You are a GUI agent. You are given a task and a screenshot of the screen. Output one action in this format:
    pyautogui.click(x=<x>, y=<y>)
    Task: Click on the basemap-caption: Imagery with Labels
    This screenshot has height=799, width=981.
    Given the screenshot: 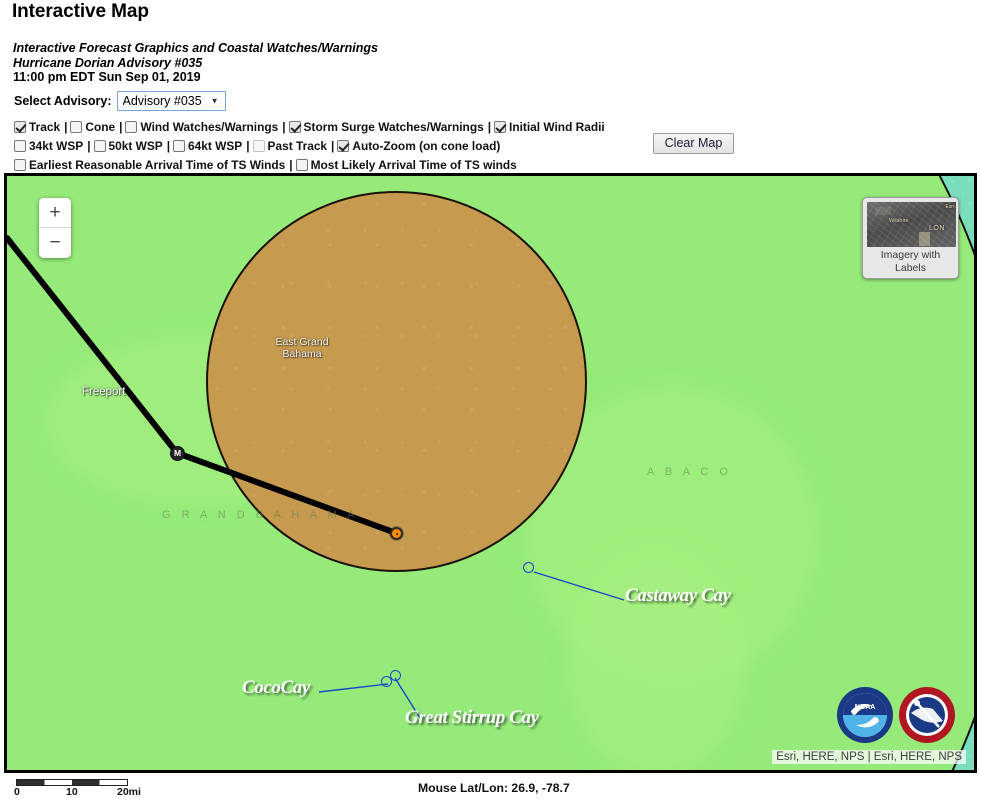 What is the action you would take?
    pyautogui.click(x=910, y=260)
    